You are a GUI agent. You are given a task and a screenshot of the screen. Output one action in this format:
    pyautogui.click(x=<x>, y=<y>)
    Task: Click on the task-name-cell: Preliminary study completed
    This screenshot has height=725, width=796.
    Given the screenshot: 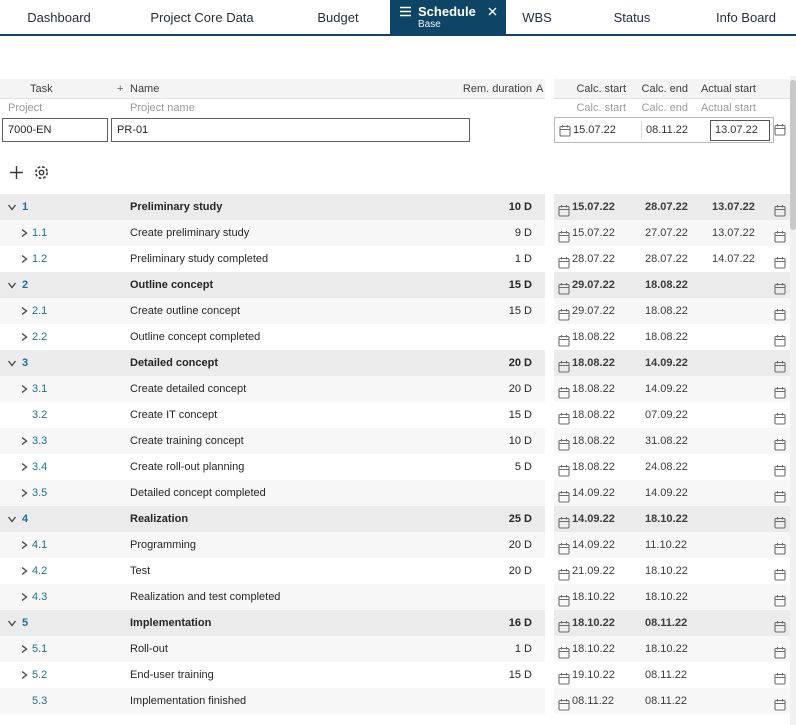 What is the action you would take?
    pyautogui.click(x=199, y=259)
    